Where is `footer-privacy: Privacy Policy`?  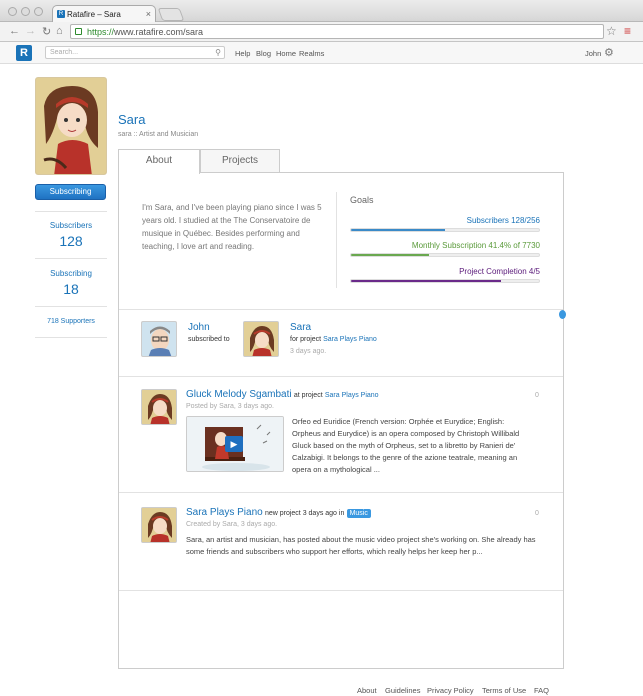 footer-privacy: Privacy Policy is located at coordinates (450, 690).